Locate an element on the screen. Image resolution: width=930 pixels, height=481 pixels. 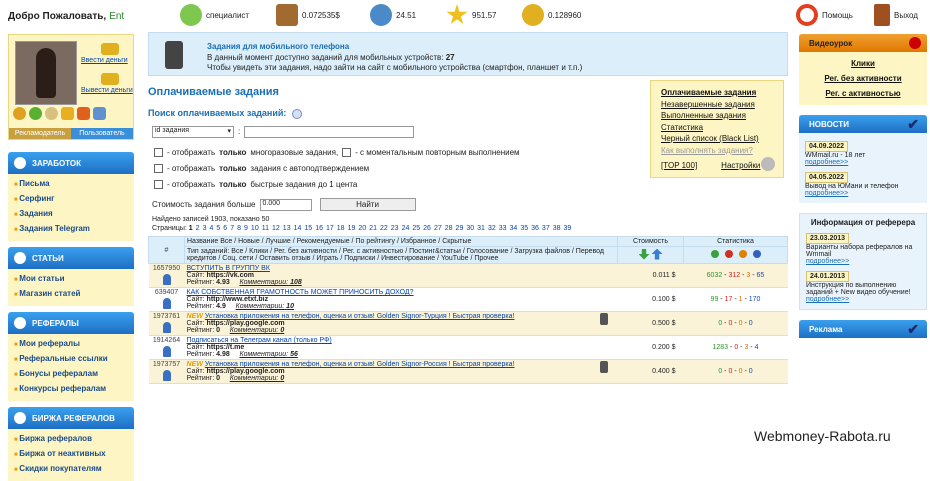
menu-header-earnings: ЗАРАБОТОК is located at coordinates (71, 163).